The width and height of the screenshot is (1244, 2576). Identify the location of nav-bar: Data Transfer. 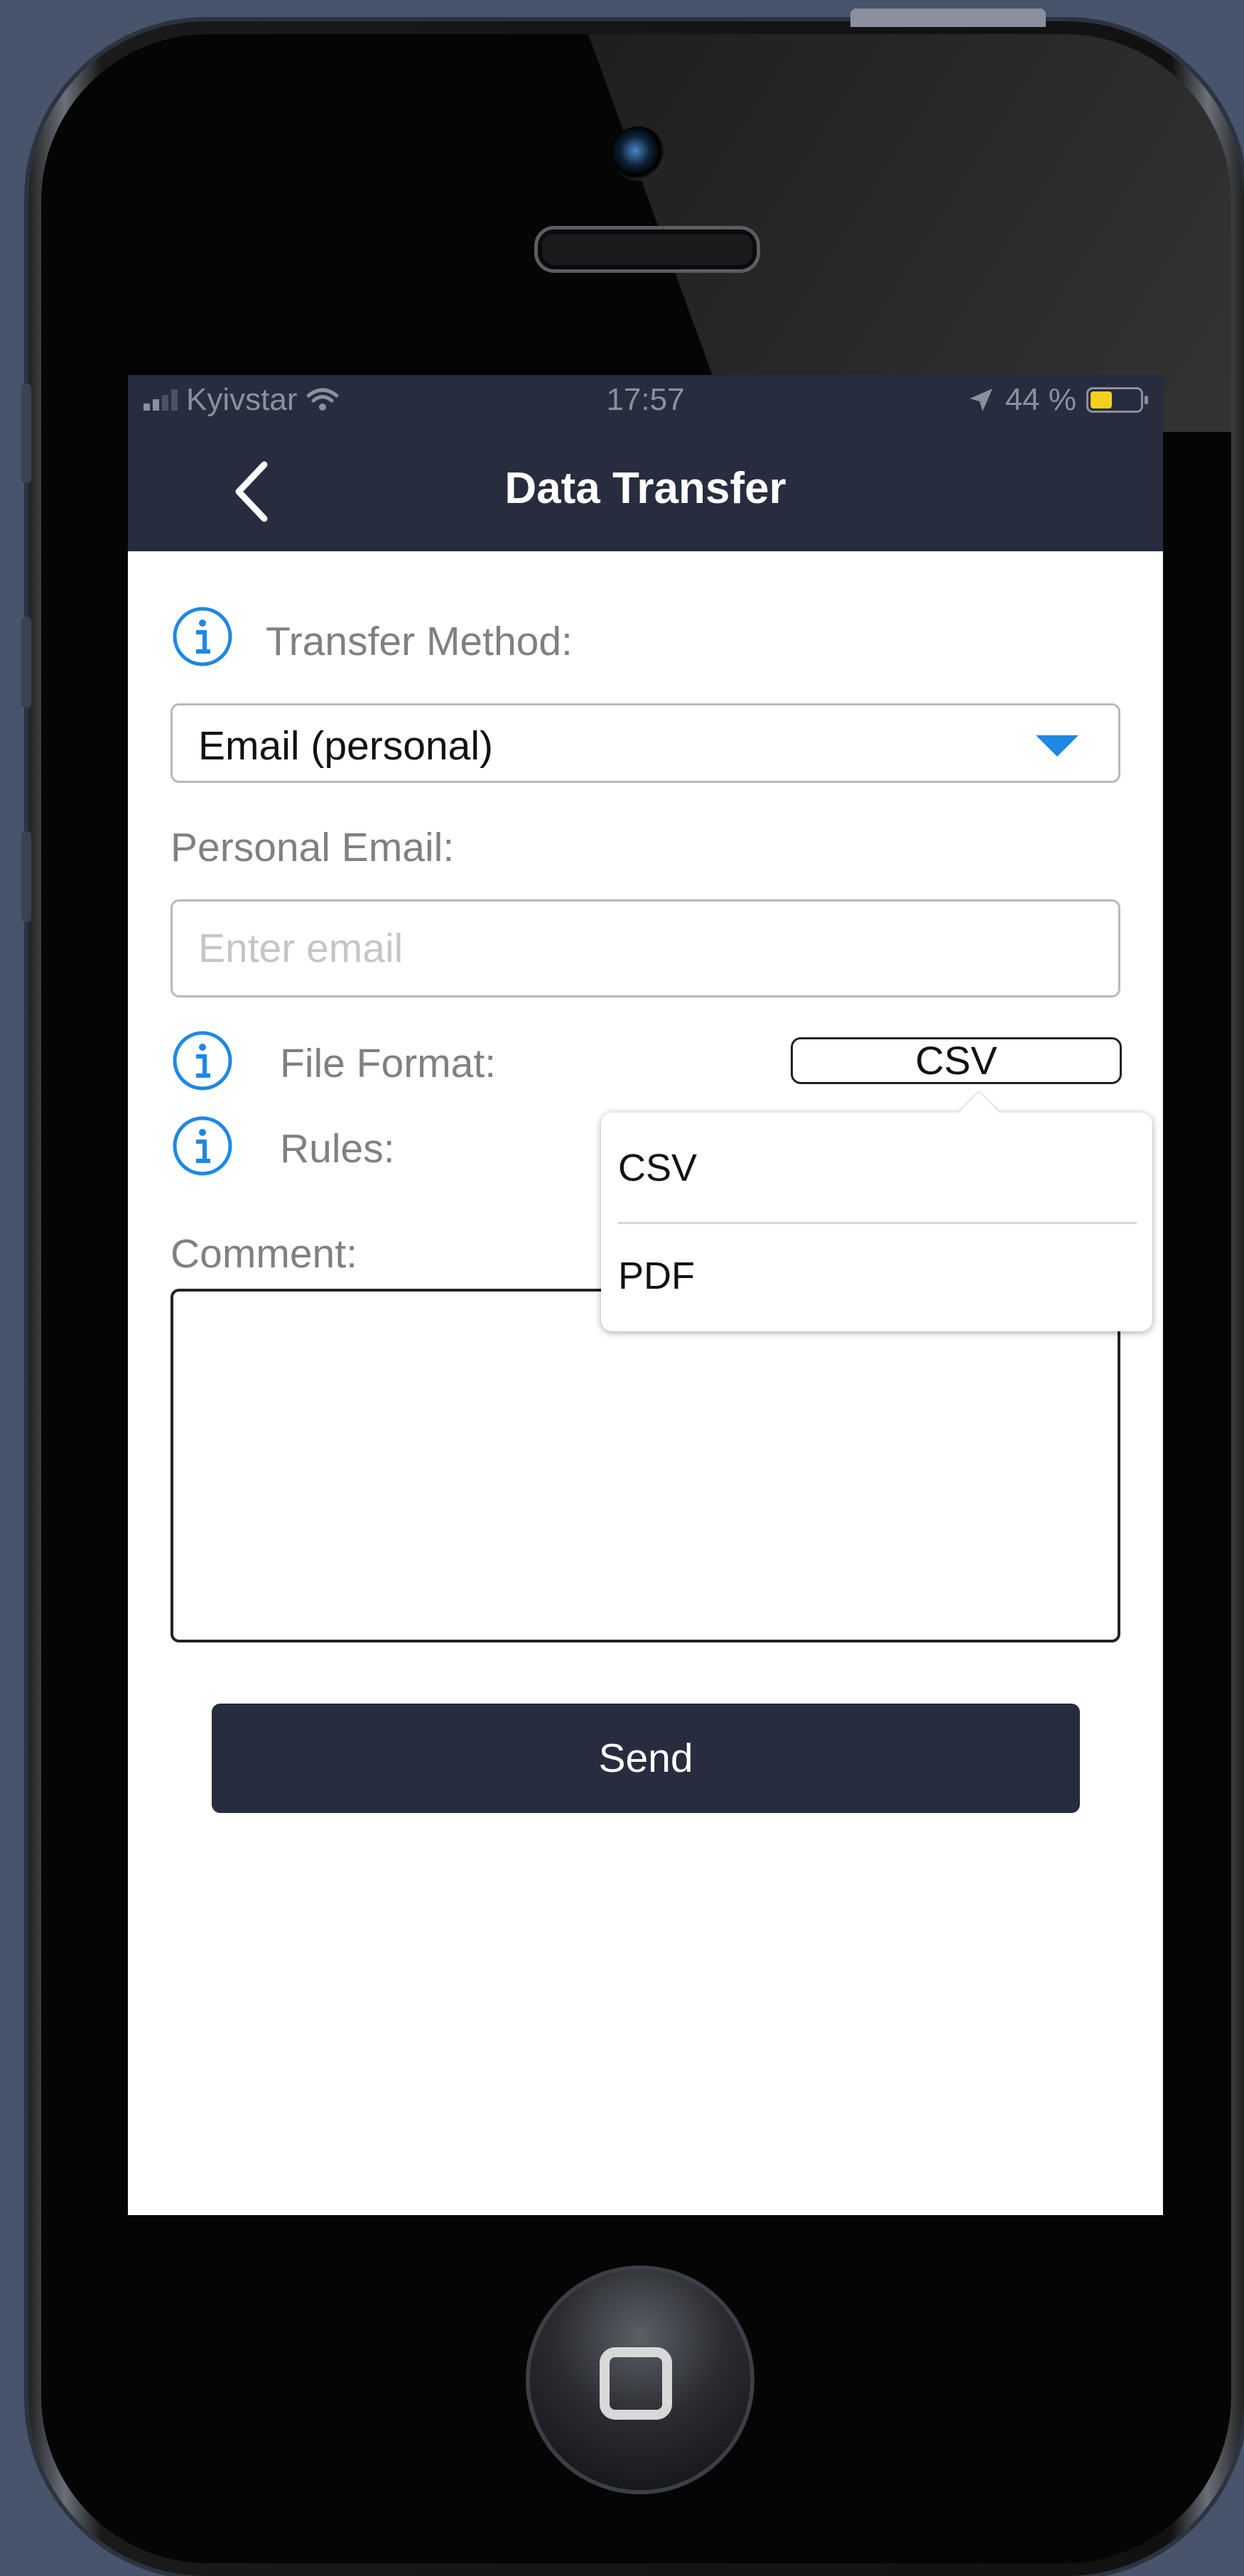
(645, 488).